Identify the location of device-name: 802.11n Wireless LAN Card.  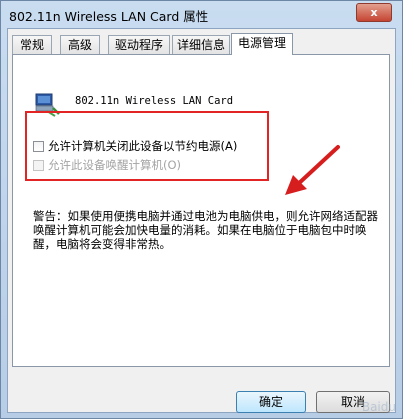
(154, 101).